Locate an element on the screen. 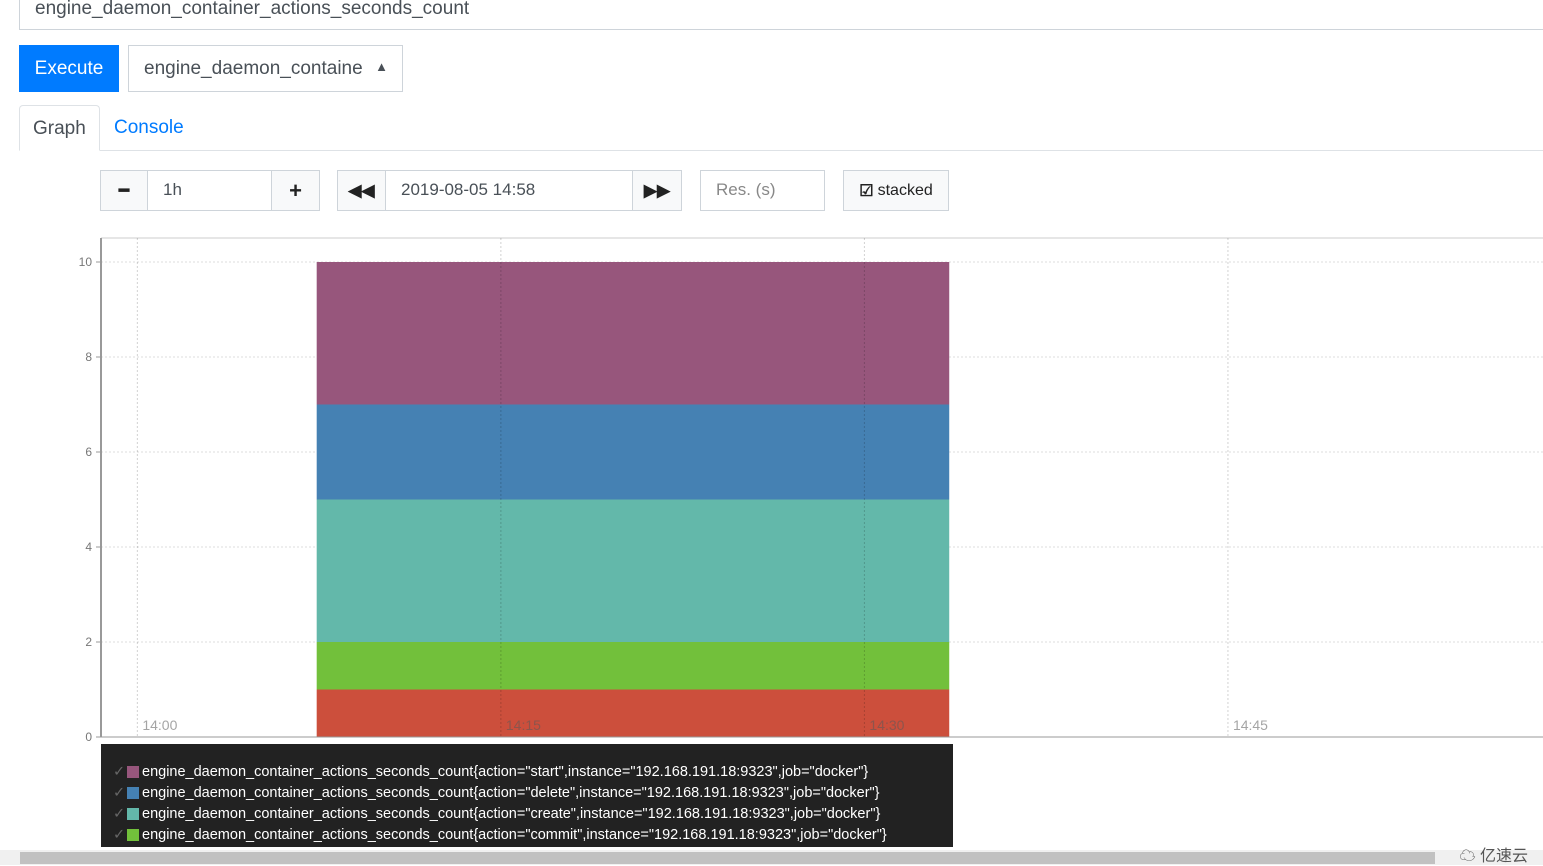  x-tick-label: 14:45 is located at coordinates (1250, 725).